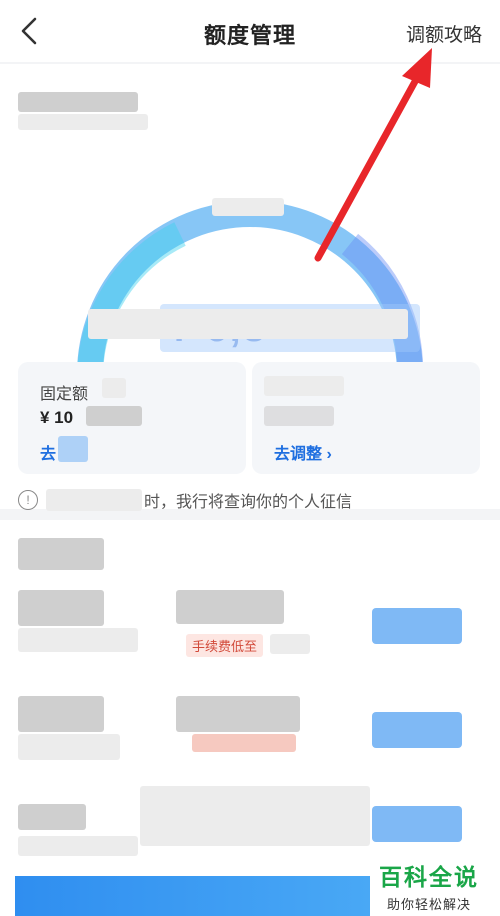 This screenshot has height=916, width=500. Describe the element at coordinates (83, 122) in the screenshot. I see `card-subtitle-blurred` at that location.